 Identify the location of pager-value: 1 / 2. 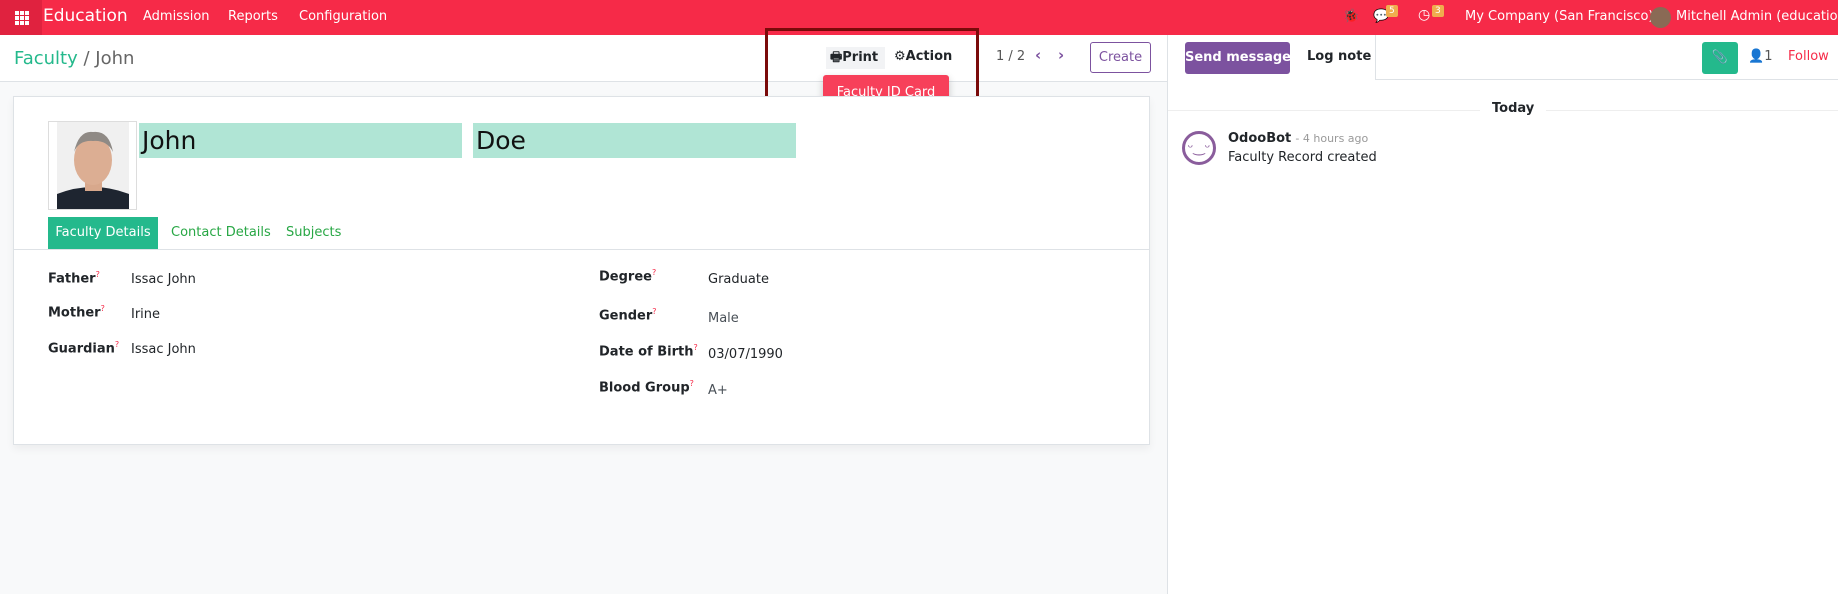
(1010, 56).